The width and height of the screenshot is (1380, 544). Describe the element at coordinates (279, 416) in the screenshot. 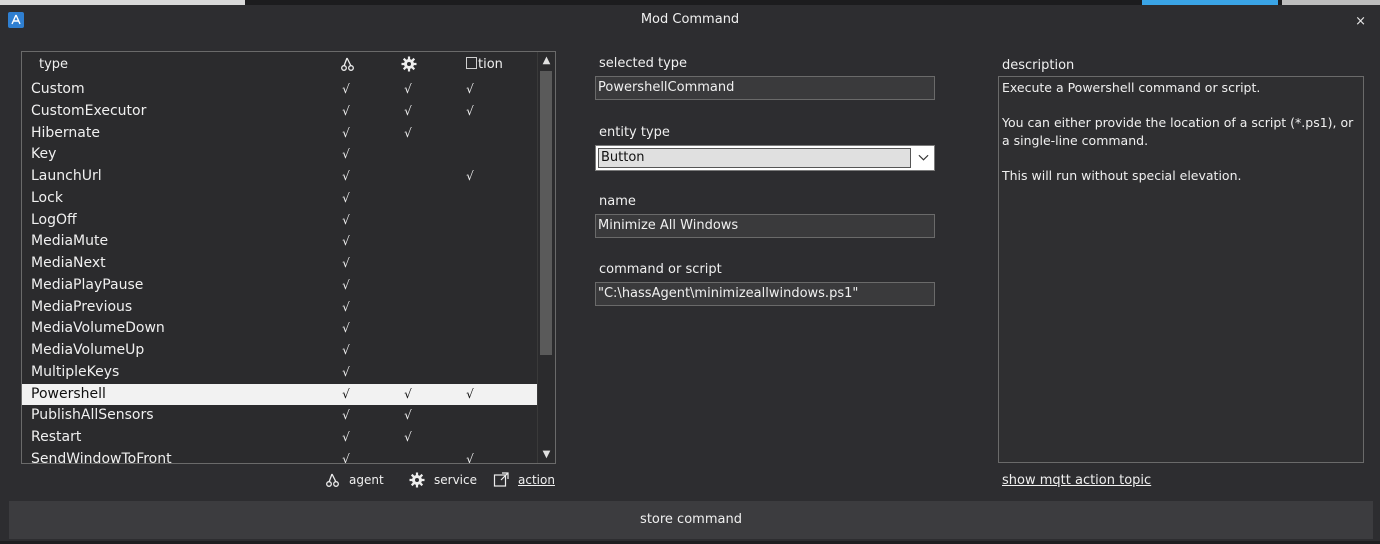

I see `list-item: PublishAllSensors √ √` at that location.